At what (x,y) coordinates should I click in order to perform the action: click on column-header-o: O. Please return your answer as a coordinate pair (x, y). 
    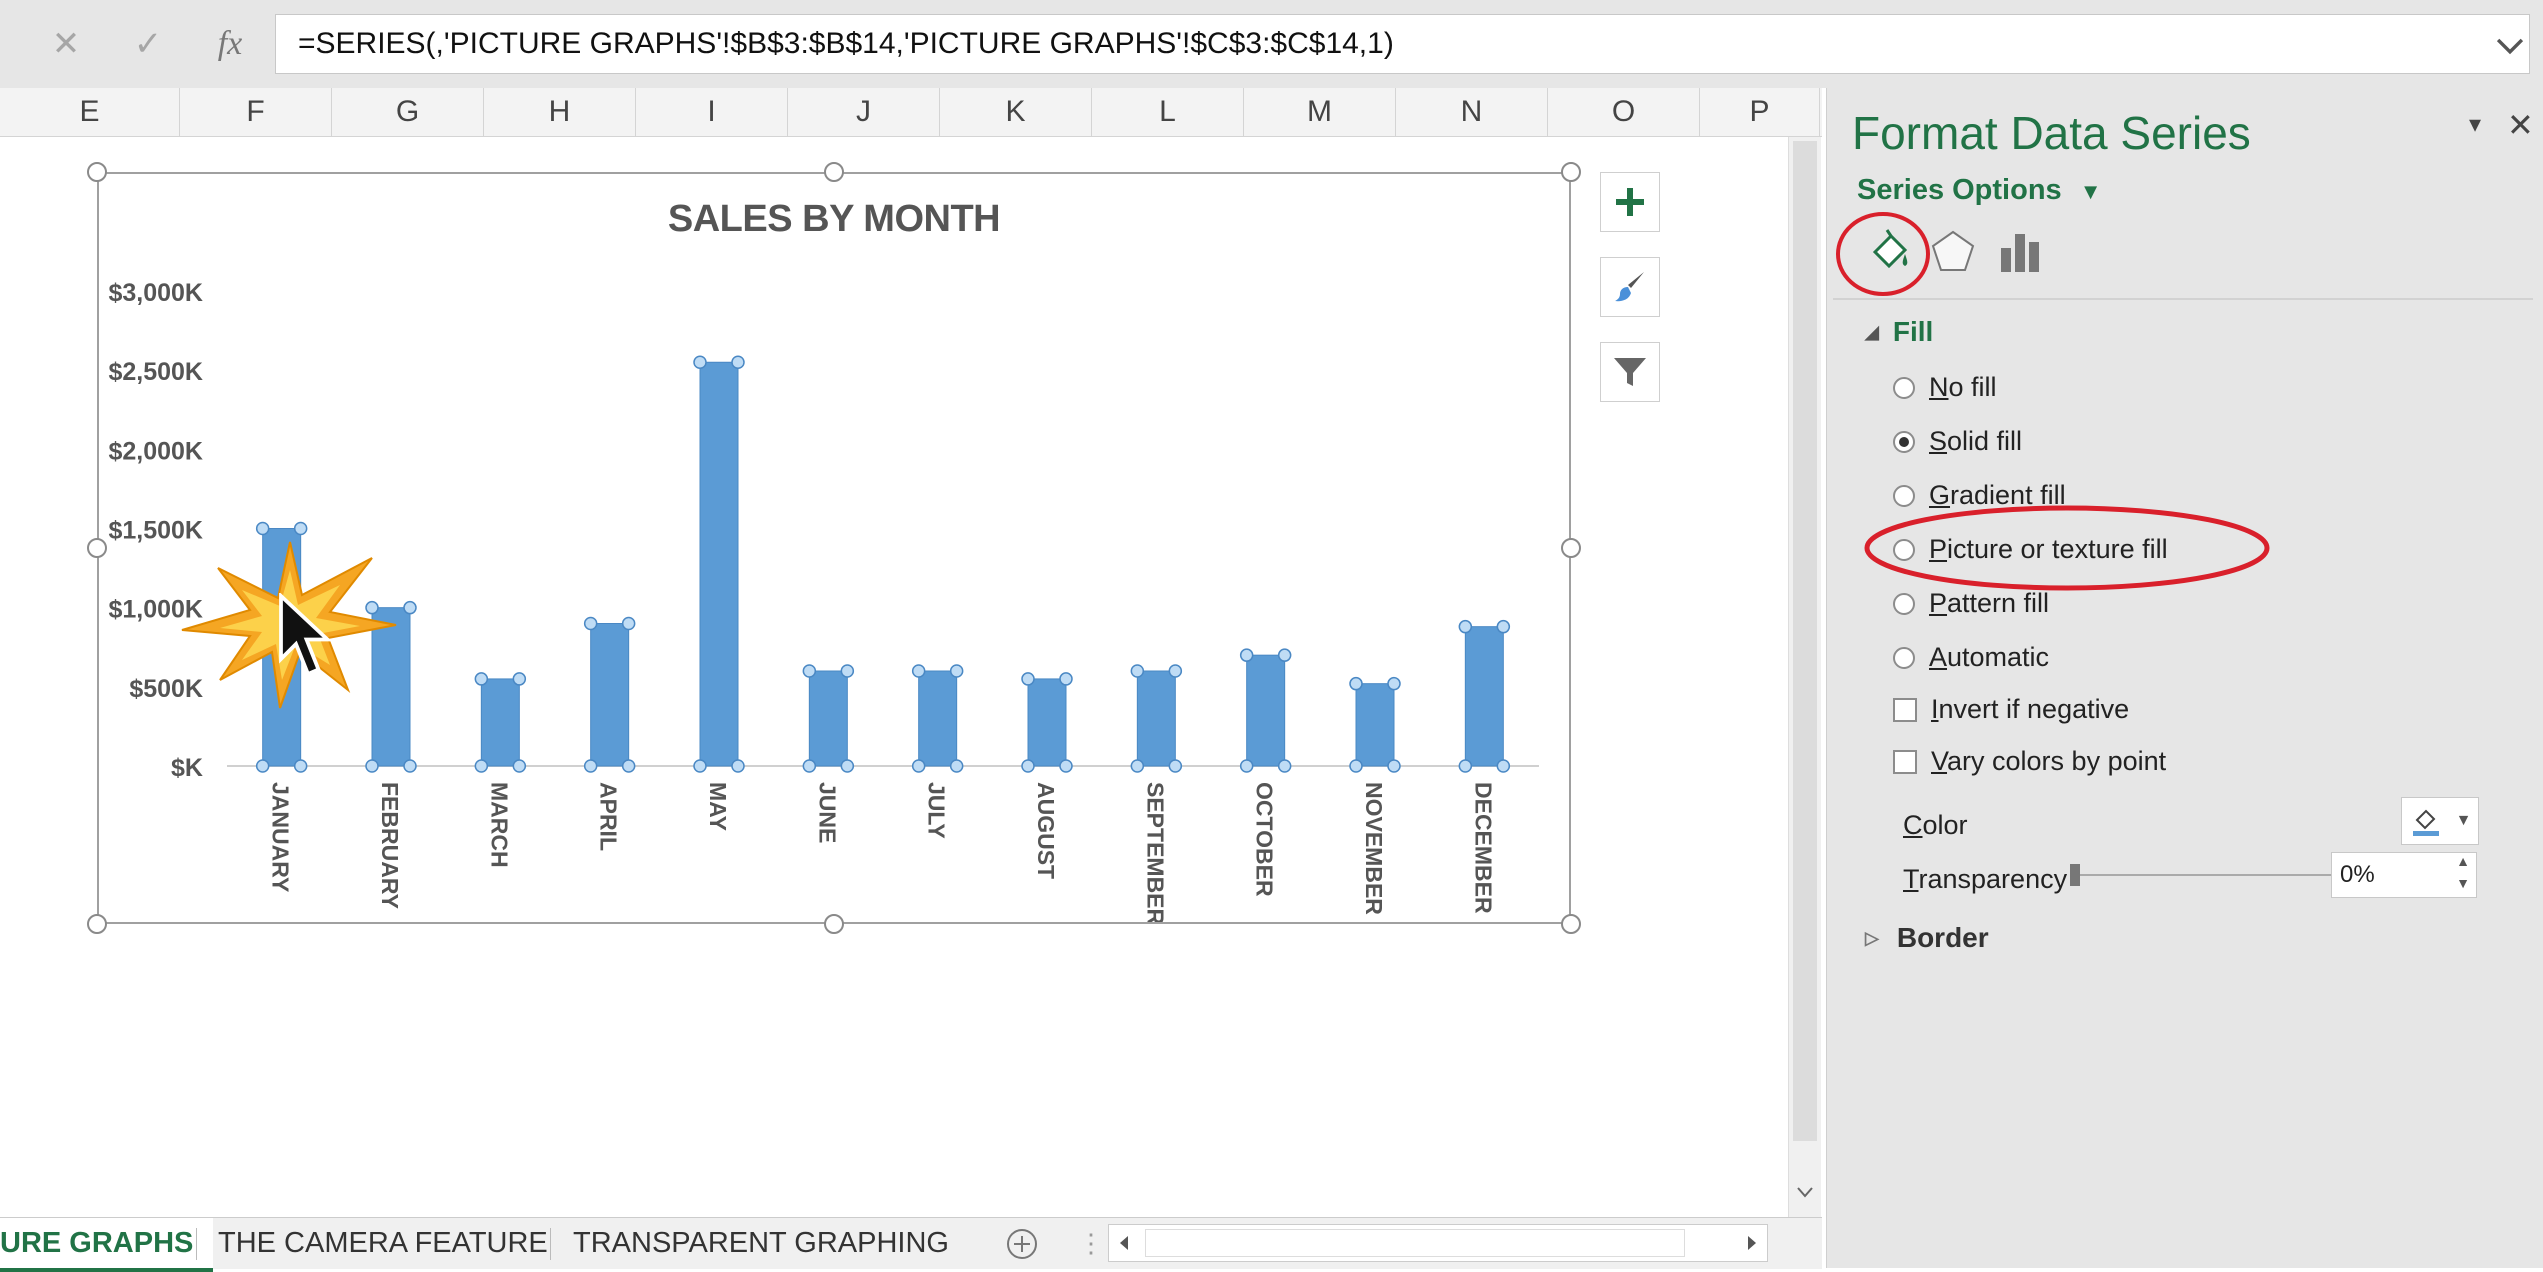
    Looking at the image, I should click on (1624, 112).